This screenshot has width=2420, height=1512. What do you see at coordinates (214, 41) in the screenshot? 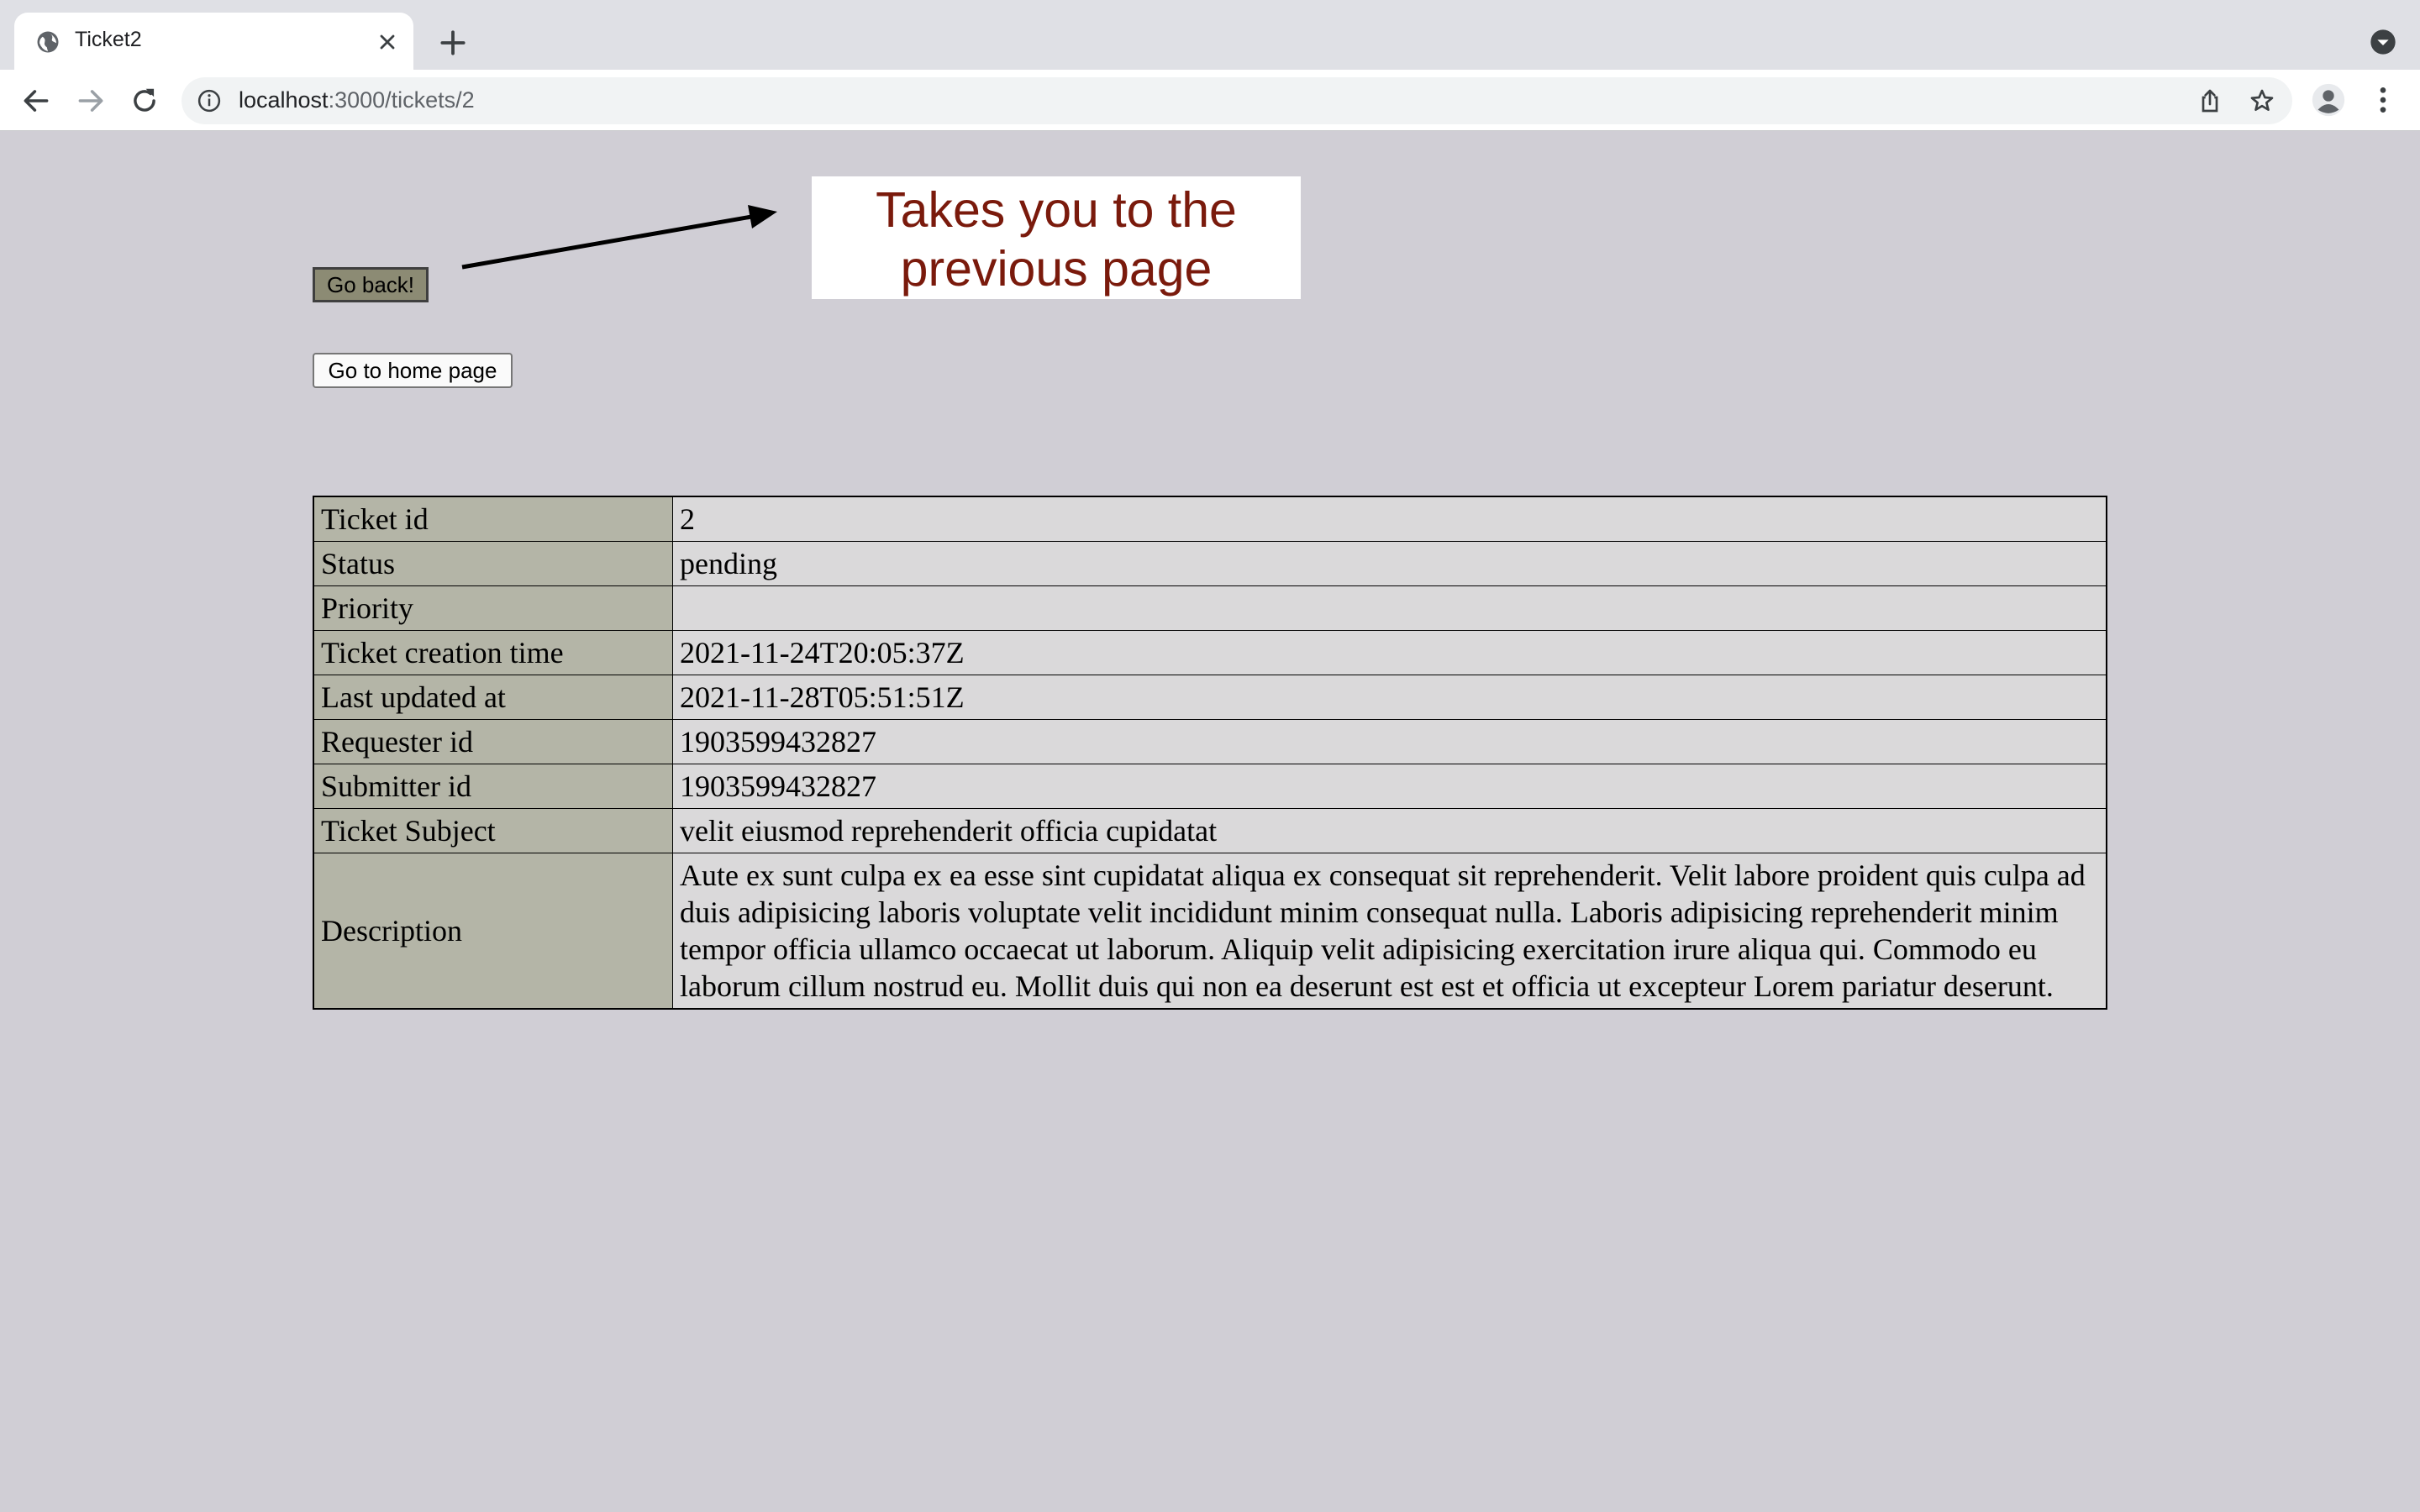
I see `tab-active: Ticket2` at bounding box center [214, 41].